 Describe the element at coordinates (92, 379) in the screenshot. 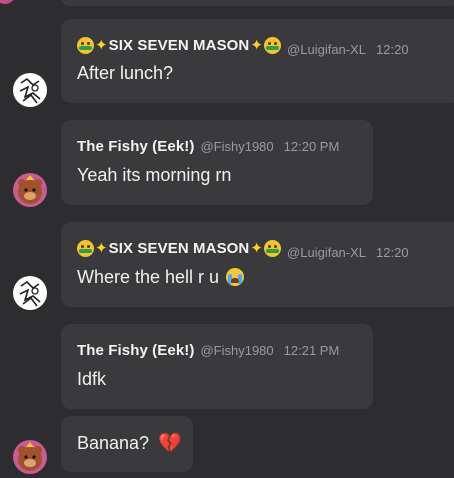

I see `message-text: Idfk` at that location.